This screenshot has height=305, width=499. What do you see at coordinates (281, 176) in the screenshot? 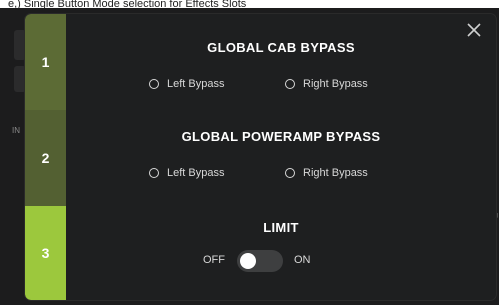
I see `poweramp-bypass-options: Left Bypass Right Bypass` at bounding box center [281, 176].